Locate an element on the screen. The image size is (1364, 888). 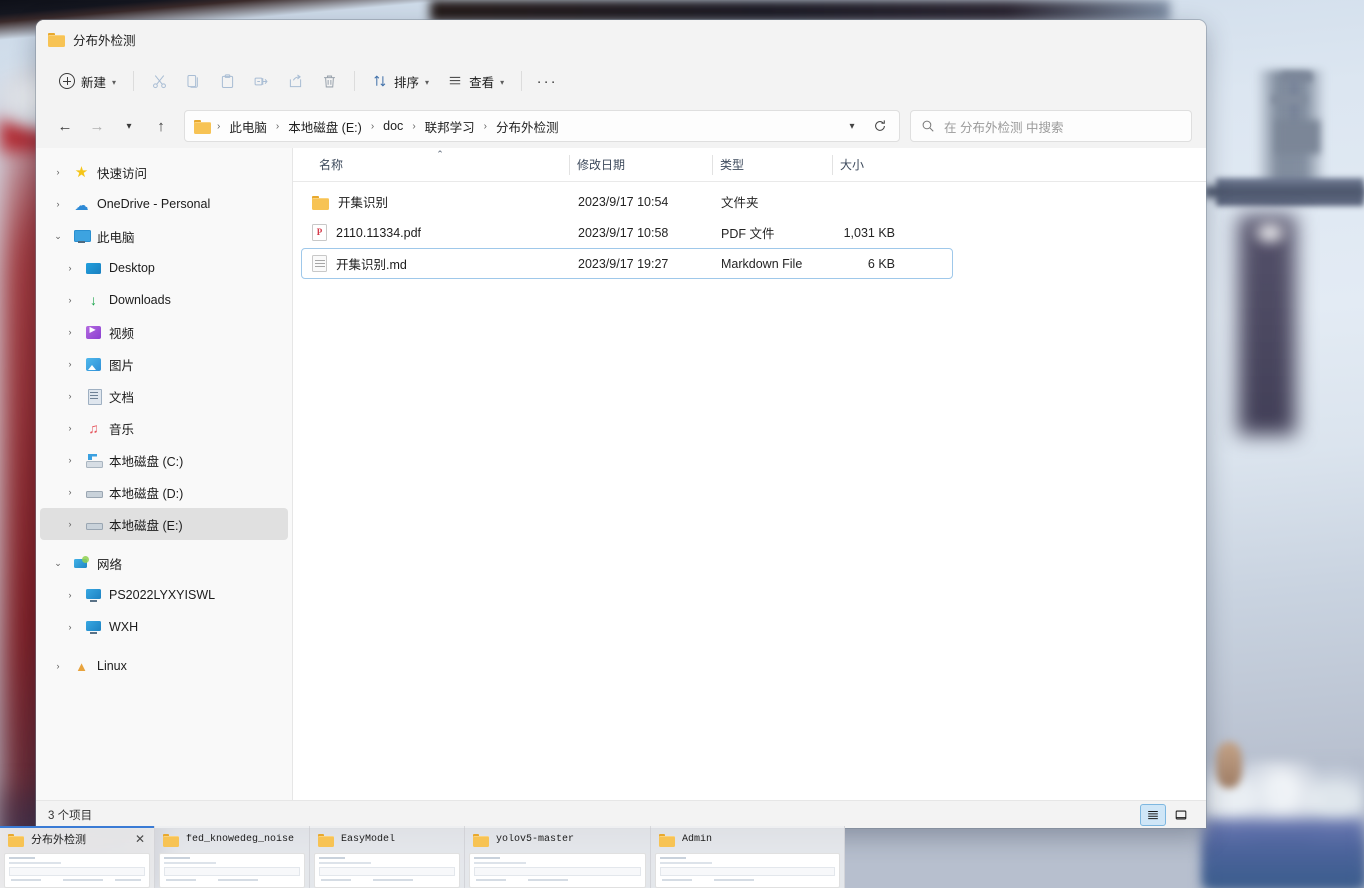
cut-button is located at coordinates (159, 81).